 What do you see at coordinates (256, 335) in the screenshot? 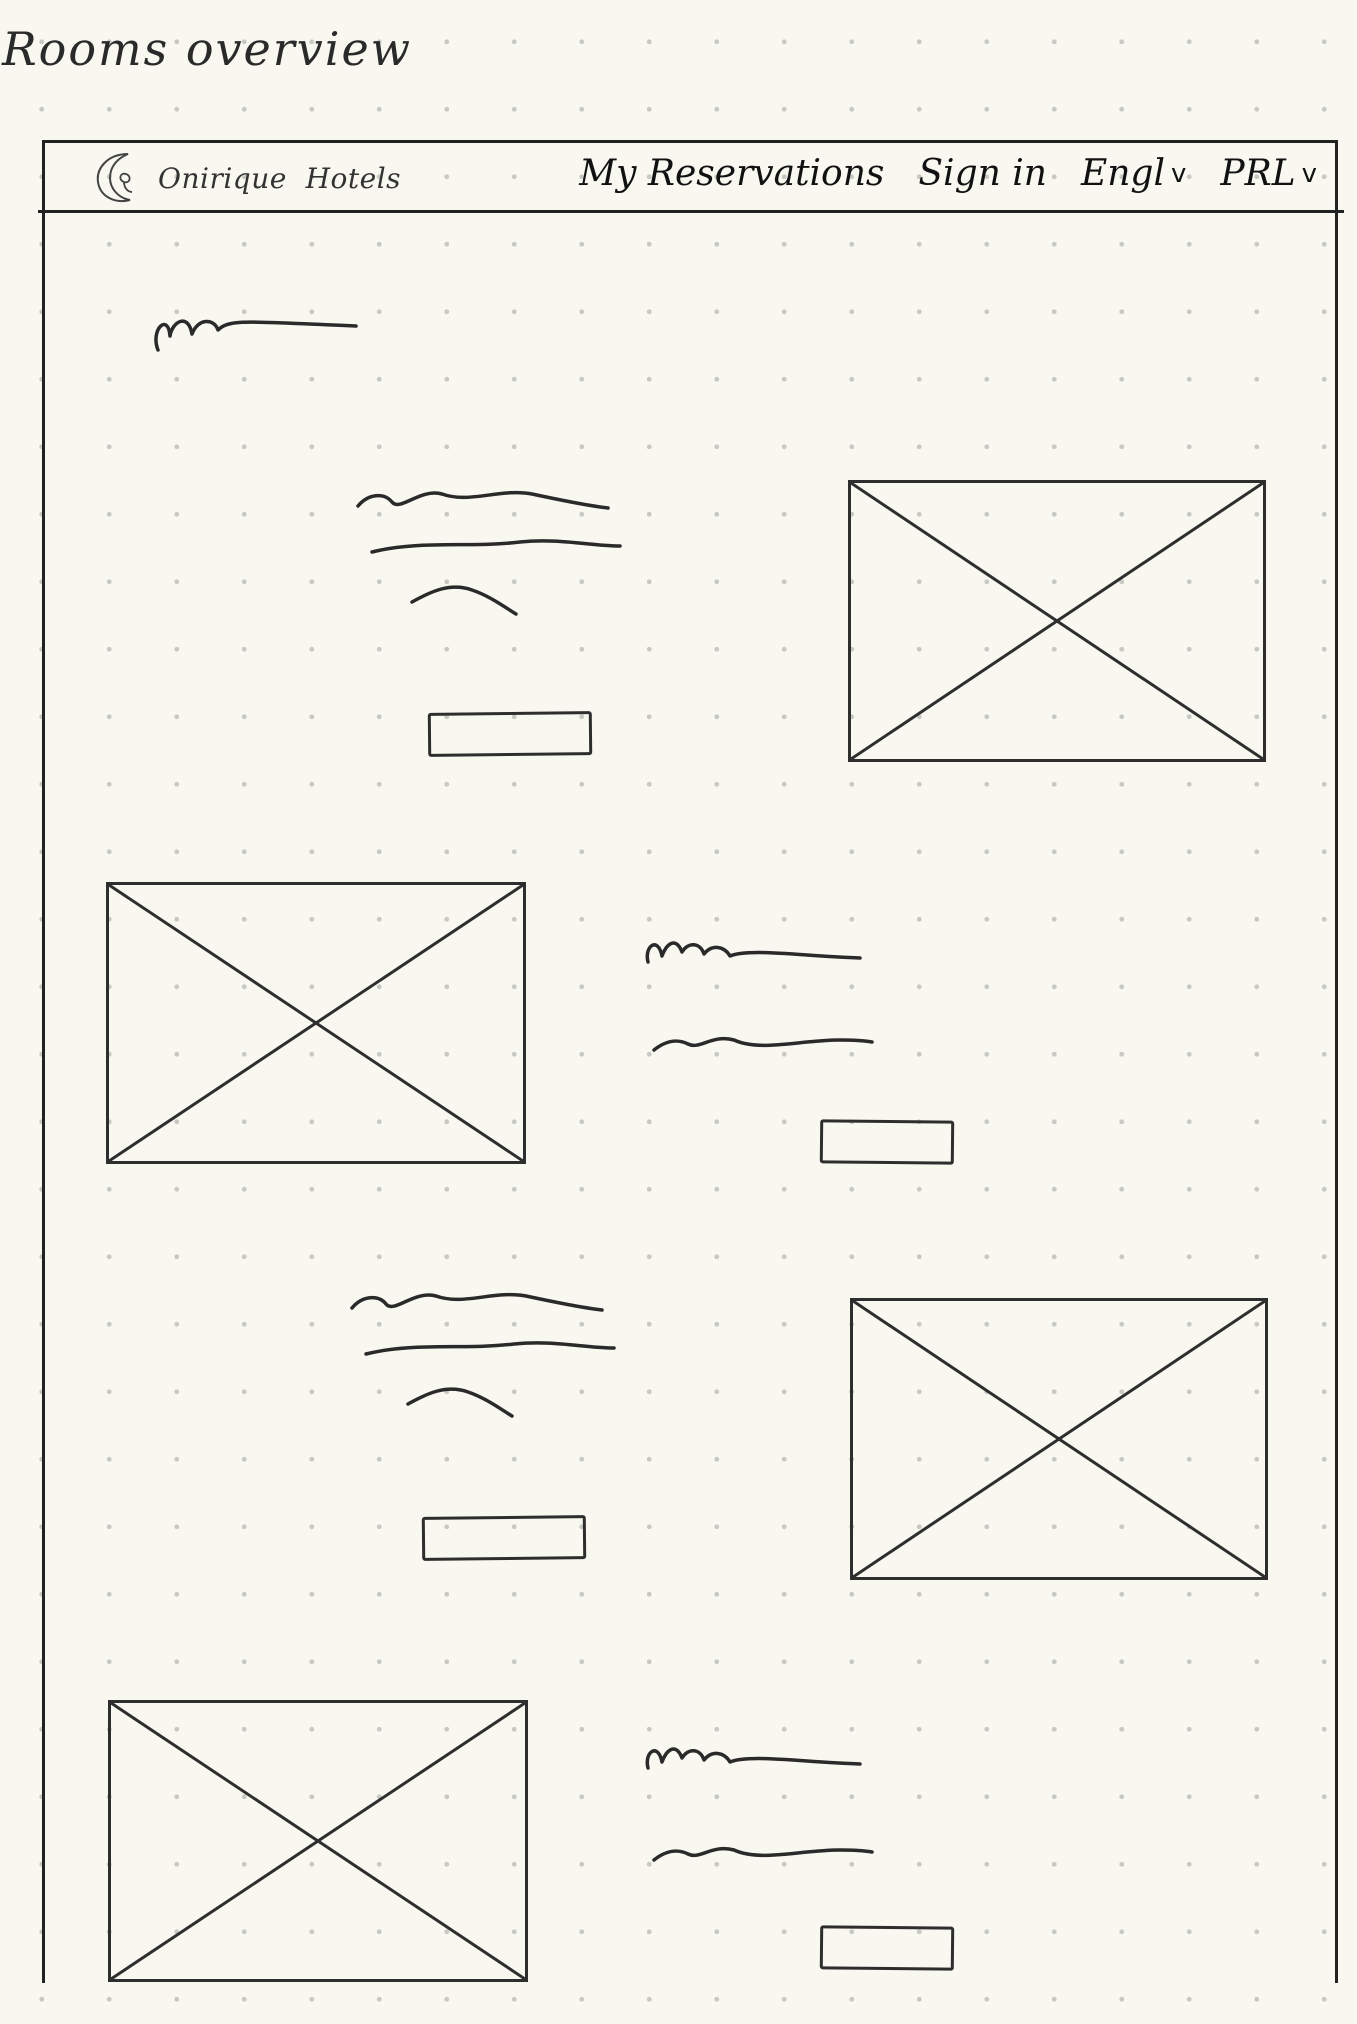
I see `section-heading-placeholder` at bounding box center [256, 335].